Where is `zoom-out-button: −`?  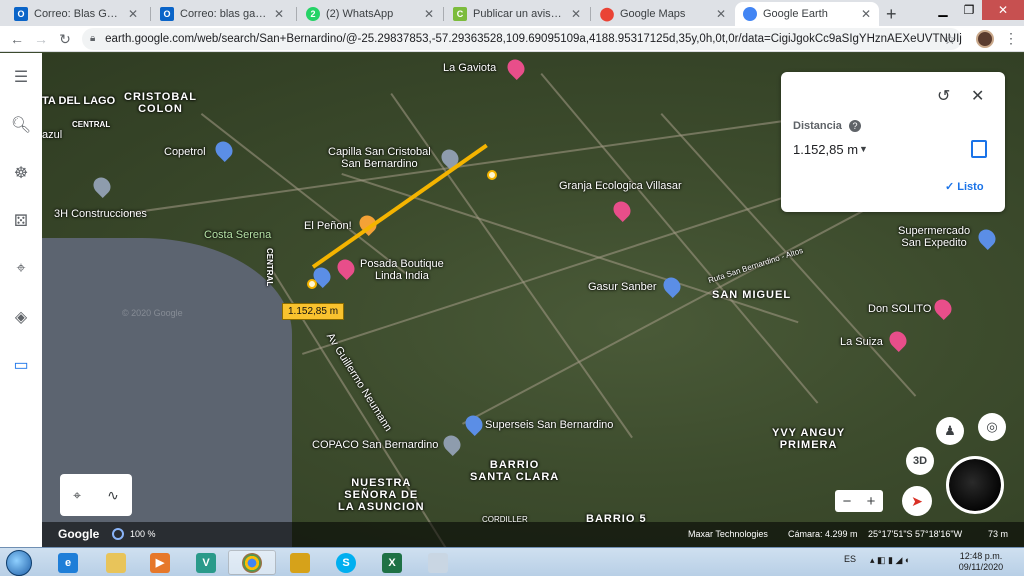
zoom-out-button: − is located at coordinates (847, 501).